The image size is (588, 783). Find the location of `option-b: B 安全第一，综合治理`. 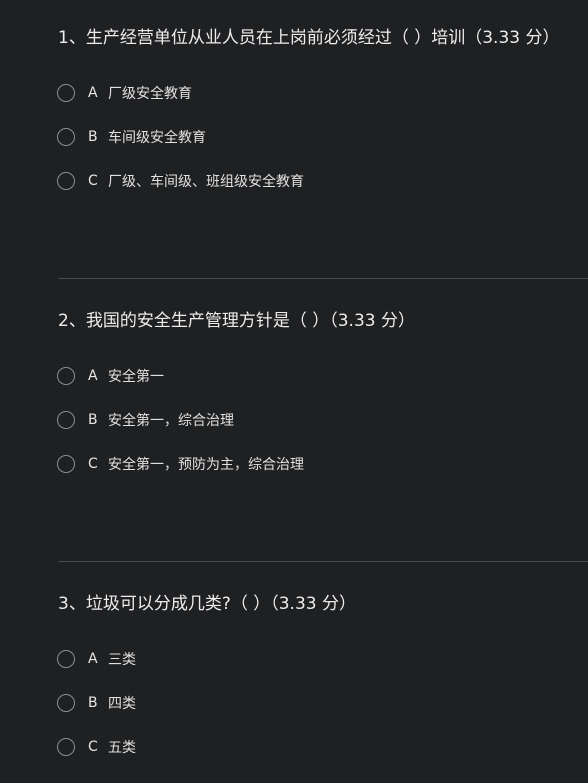

option-b: B 安全第一，综合治理 is located at coordinates (145, 420).